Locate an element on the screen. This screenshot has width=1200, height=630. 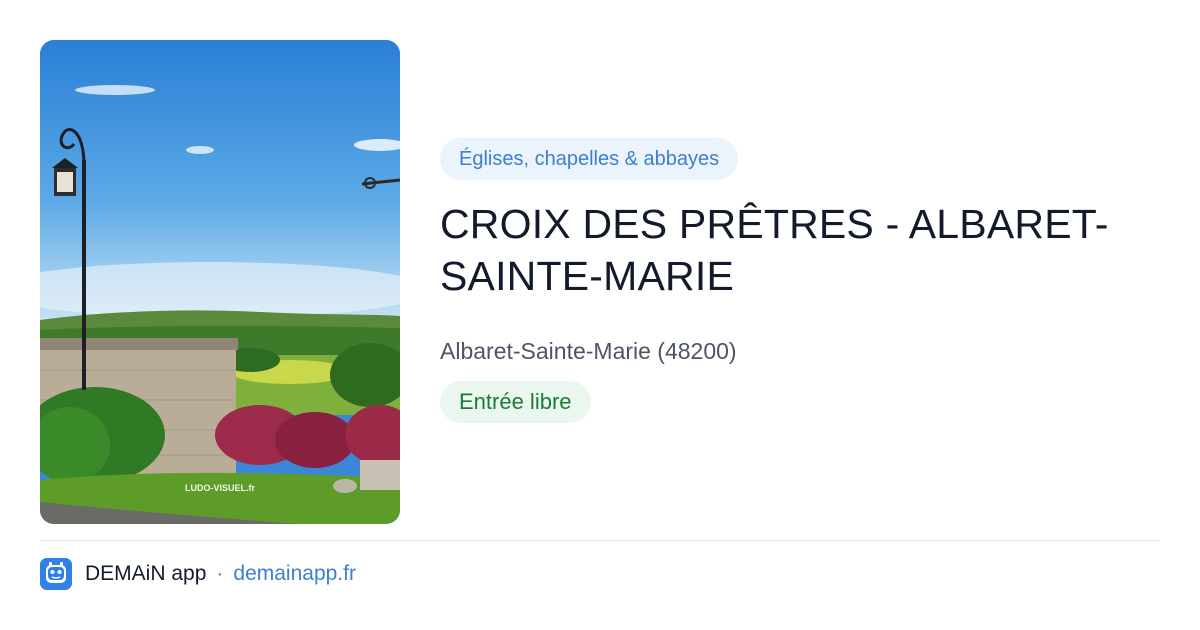
category-chip: Églises, chapelles & abbayes is located at coordinates (589, 159).